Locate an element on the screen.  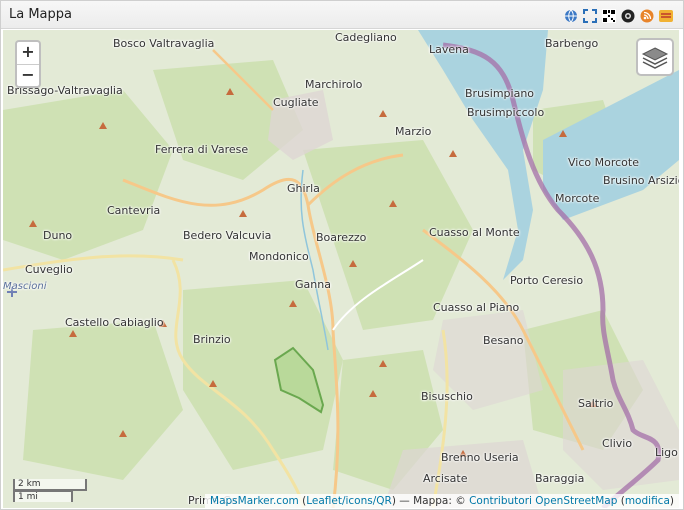
zoom-control: + − is located at coordinates (28, 64).